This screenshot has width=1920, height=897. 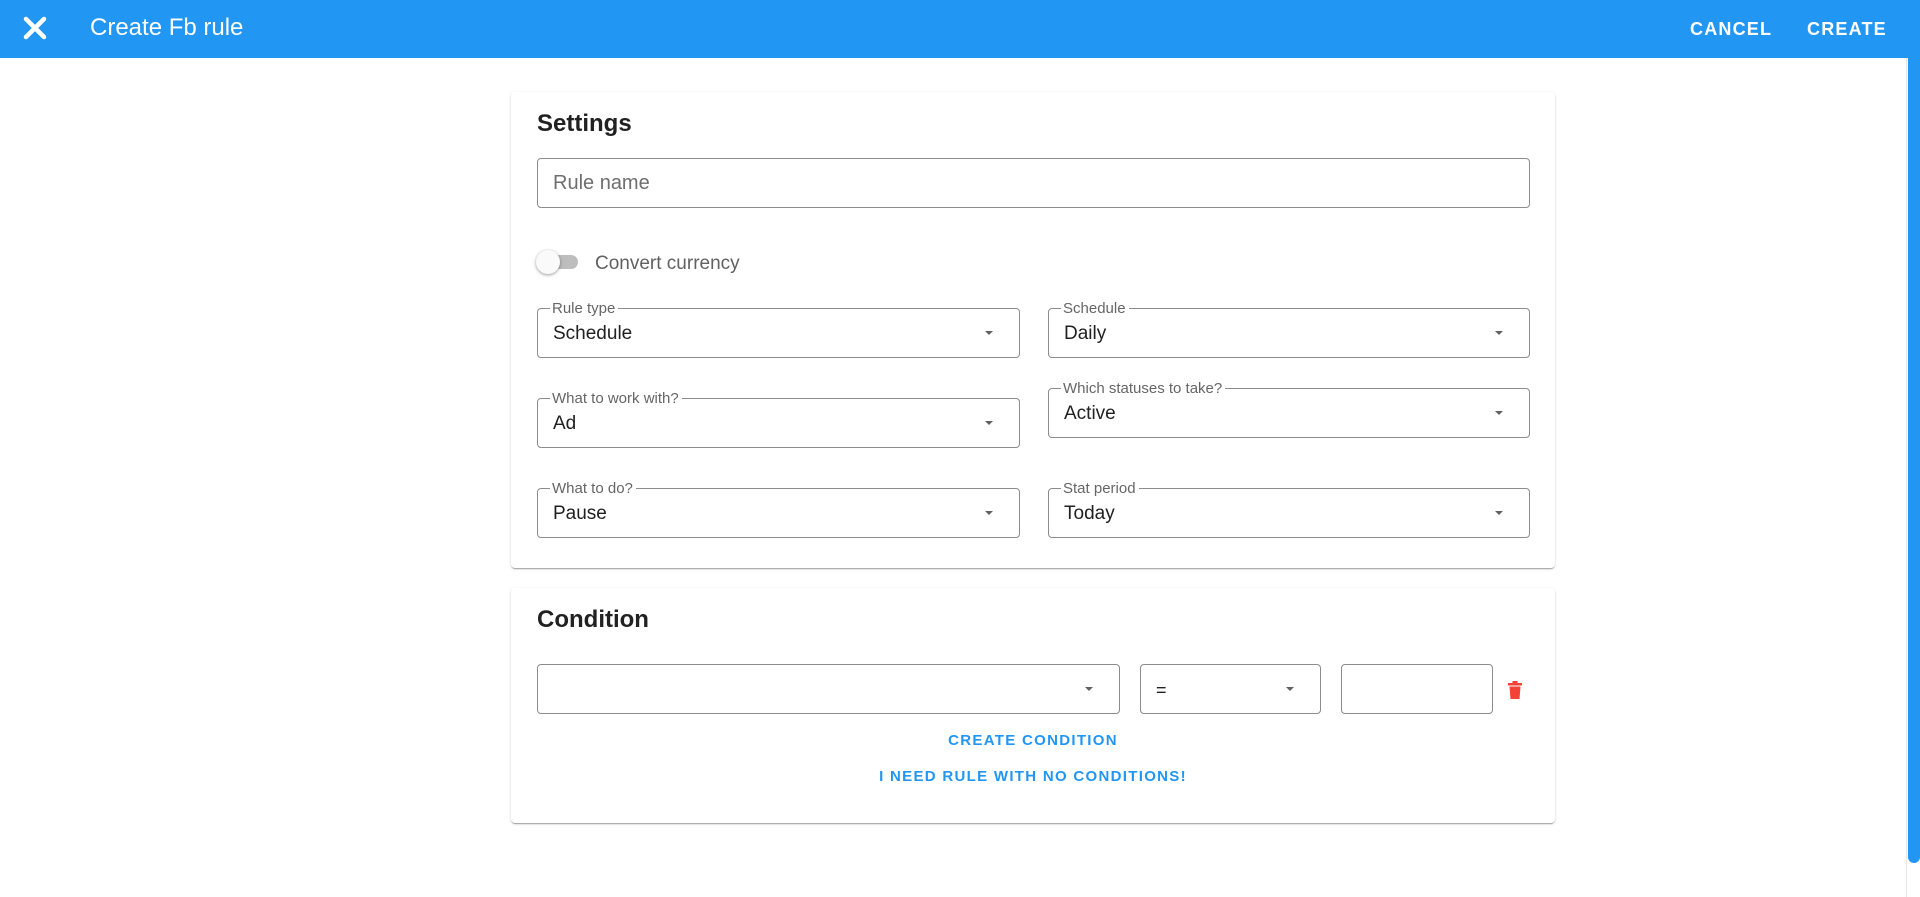 I want to click on work-with-select: What to work with? Ad, so click(x=778, y=419).